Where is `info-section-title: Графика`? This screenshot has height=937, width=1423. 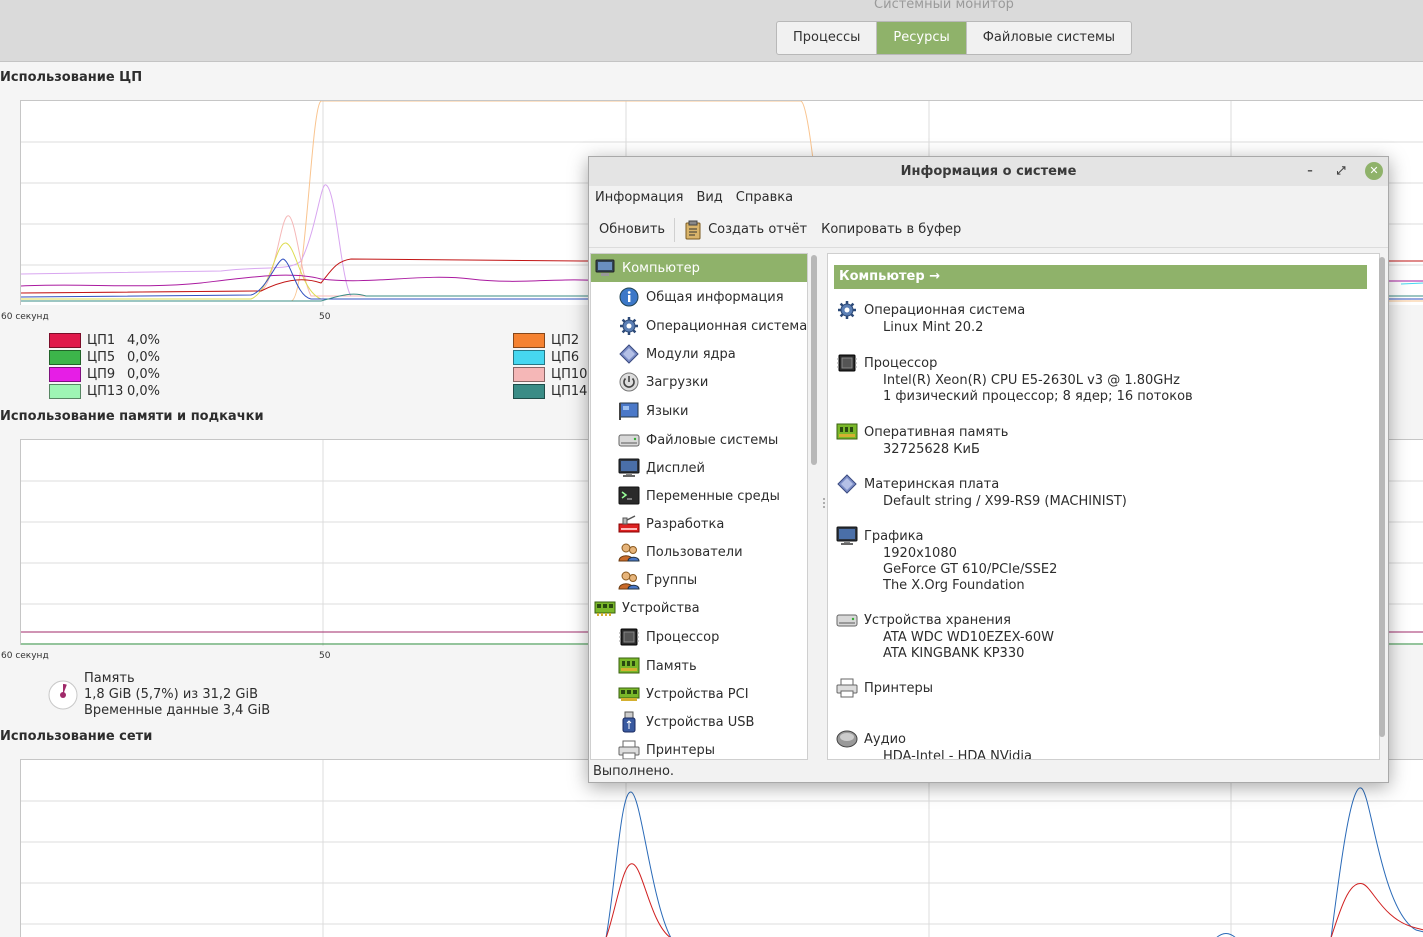
info-section-title: Графика is located at coordinates (894, 536).